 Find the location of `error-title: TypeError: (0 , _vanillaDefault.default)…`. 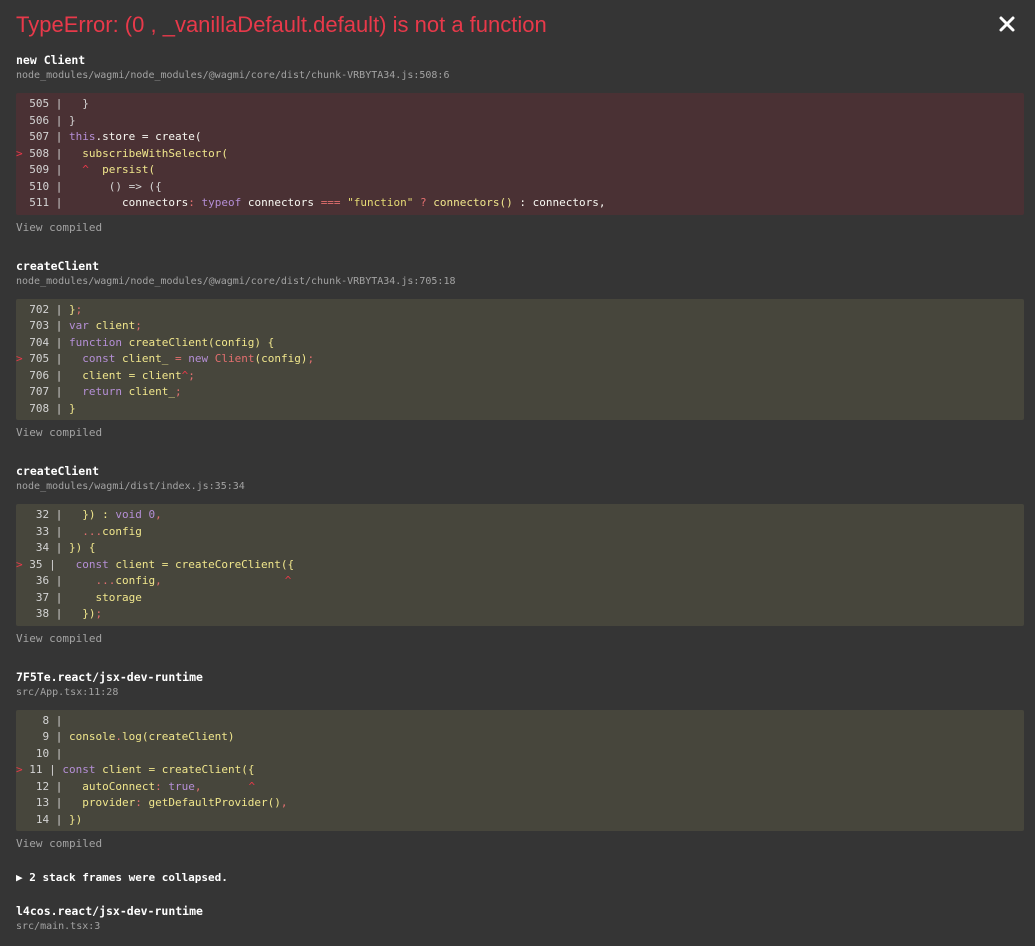

error-title: TypeError: (0 , _vanillaDefault.default)… is located at coordinates (281, 24).